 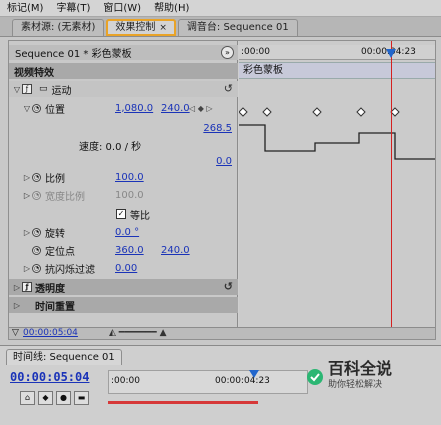 What do you see at coordinates (315, 377) in the screenshot?
I see `watermark-logo-icon` at bounding box center [315, 377].